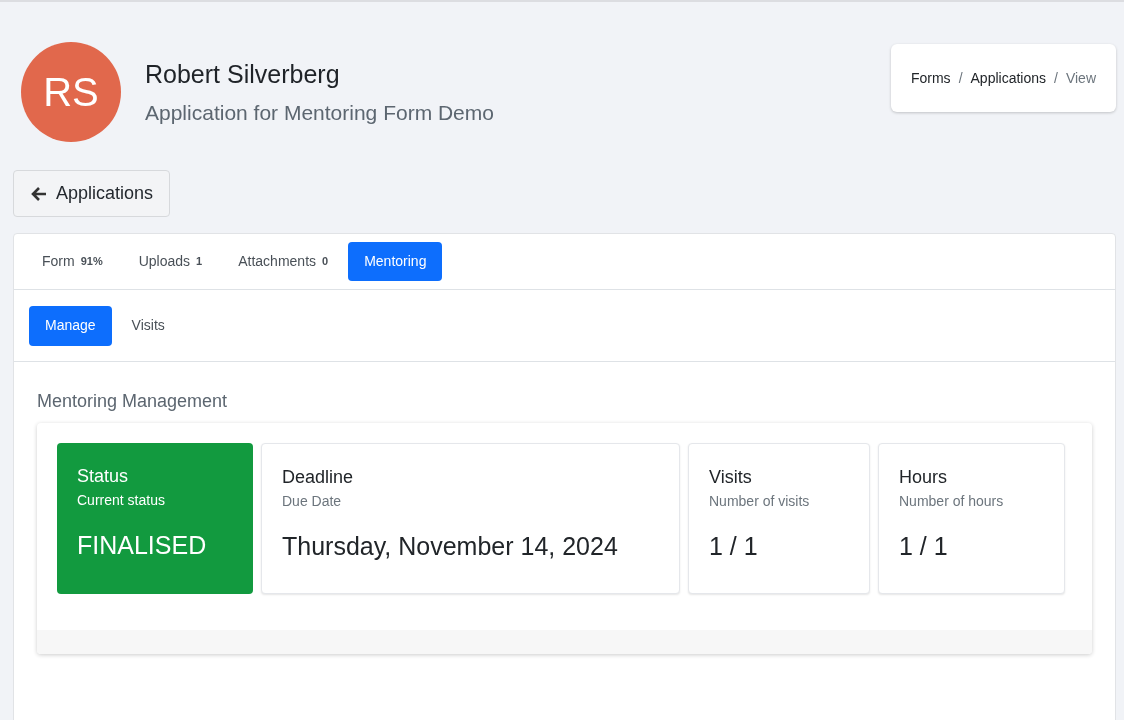 Image resolution: width=1124 pixels, height=720 pixels. I want to click on card-subtitle: Due Date, so click(312, 501).